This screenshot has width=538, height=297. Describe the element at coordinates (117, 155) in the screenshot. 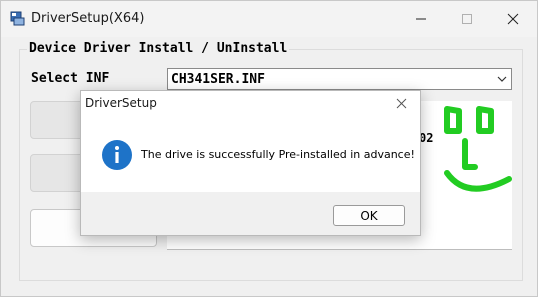

I see `info-icon` at that location.